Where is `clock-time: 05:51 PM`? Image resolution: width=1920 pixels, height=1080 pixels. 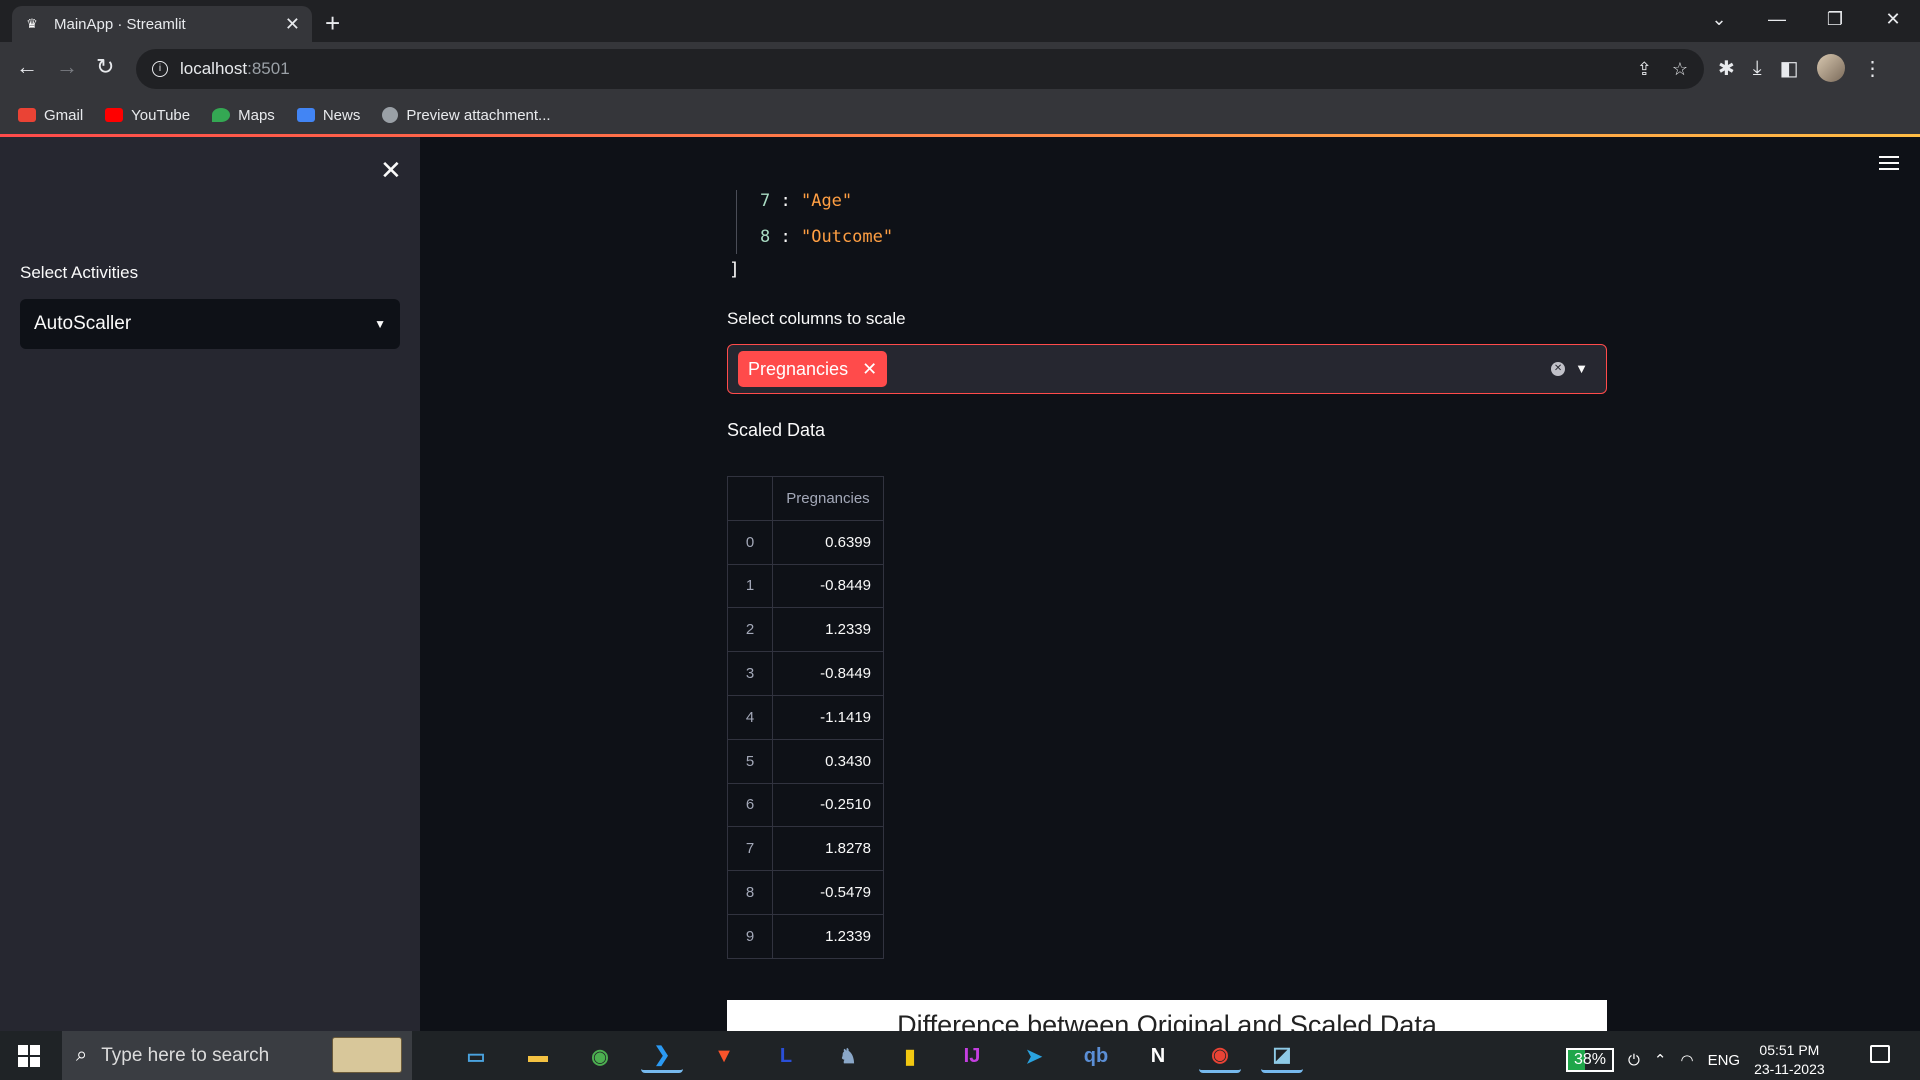 clock-time: 05:51 PM is located at coordinates (1789, 1050).